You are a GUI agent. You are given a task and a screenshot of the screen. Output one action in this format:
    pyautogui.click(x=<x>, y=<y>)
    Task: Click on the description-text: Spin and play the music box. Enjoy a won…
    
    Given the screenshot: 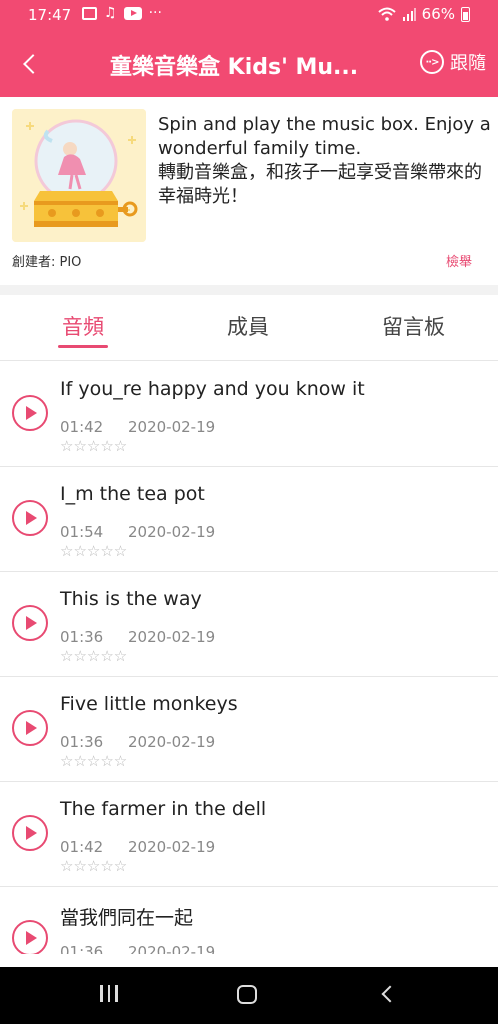 What is the action you would take?
    pyautogui.click(x=324, y=160)
    